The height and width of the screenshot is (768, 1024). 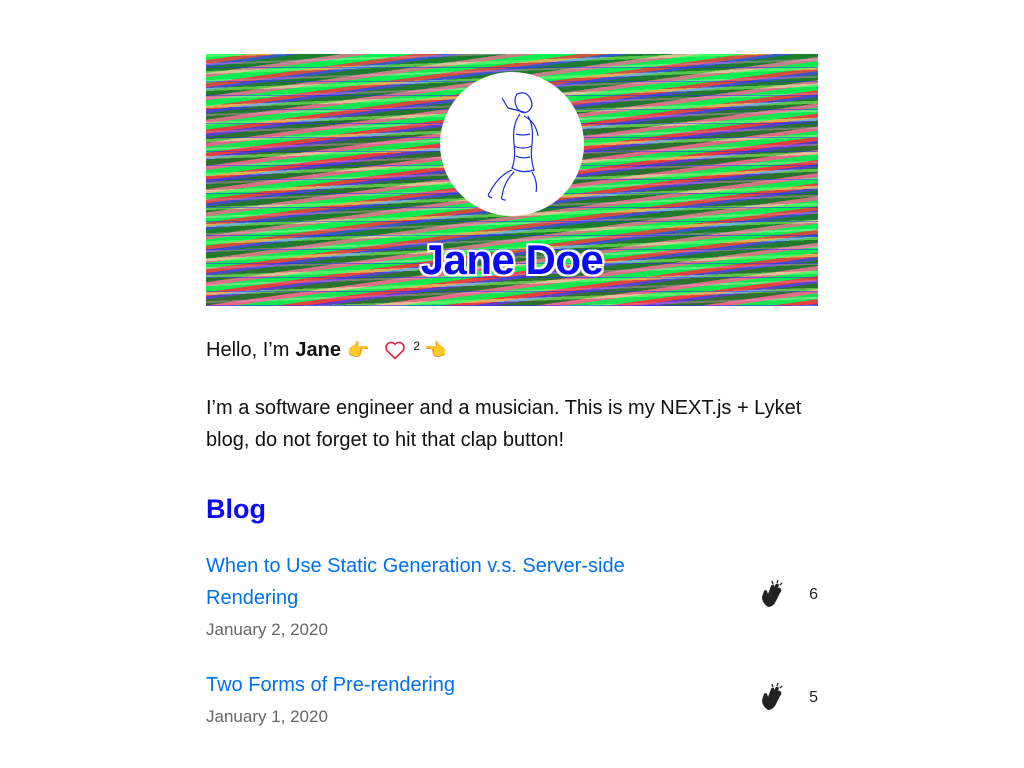 I want to click on clap-widget: 6, so click(x=788, y=595).